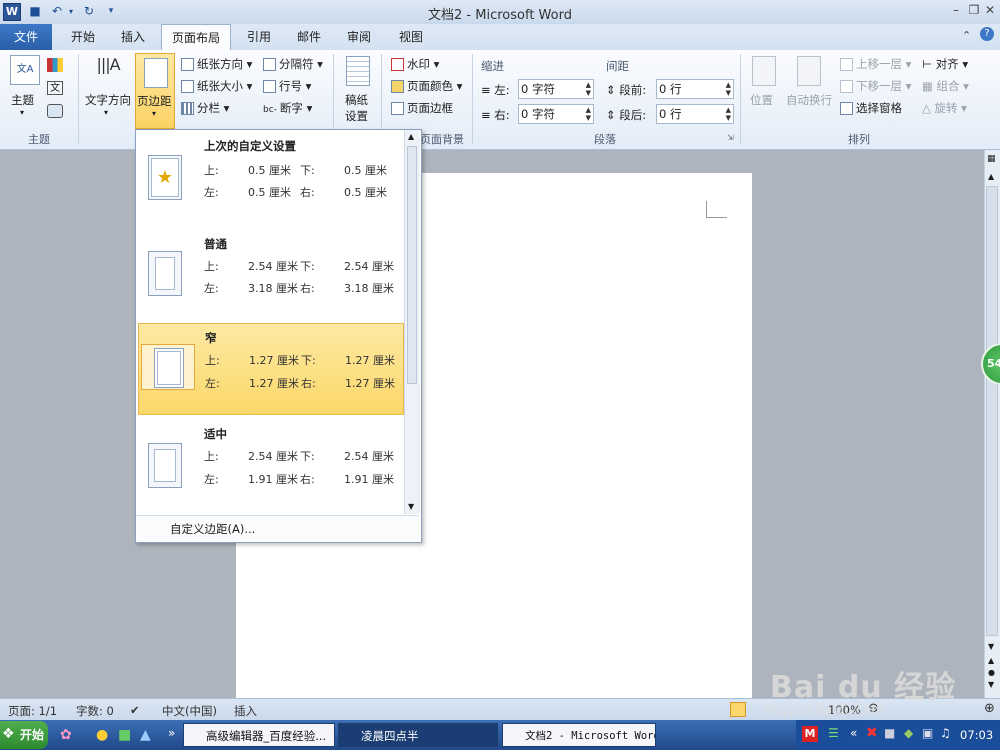  Describe the element at coordinates (196, 37) in the screenshot. I see `tab-page-layout: 页面布局` at that location.